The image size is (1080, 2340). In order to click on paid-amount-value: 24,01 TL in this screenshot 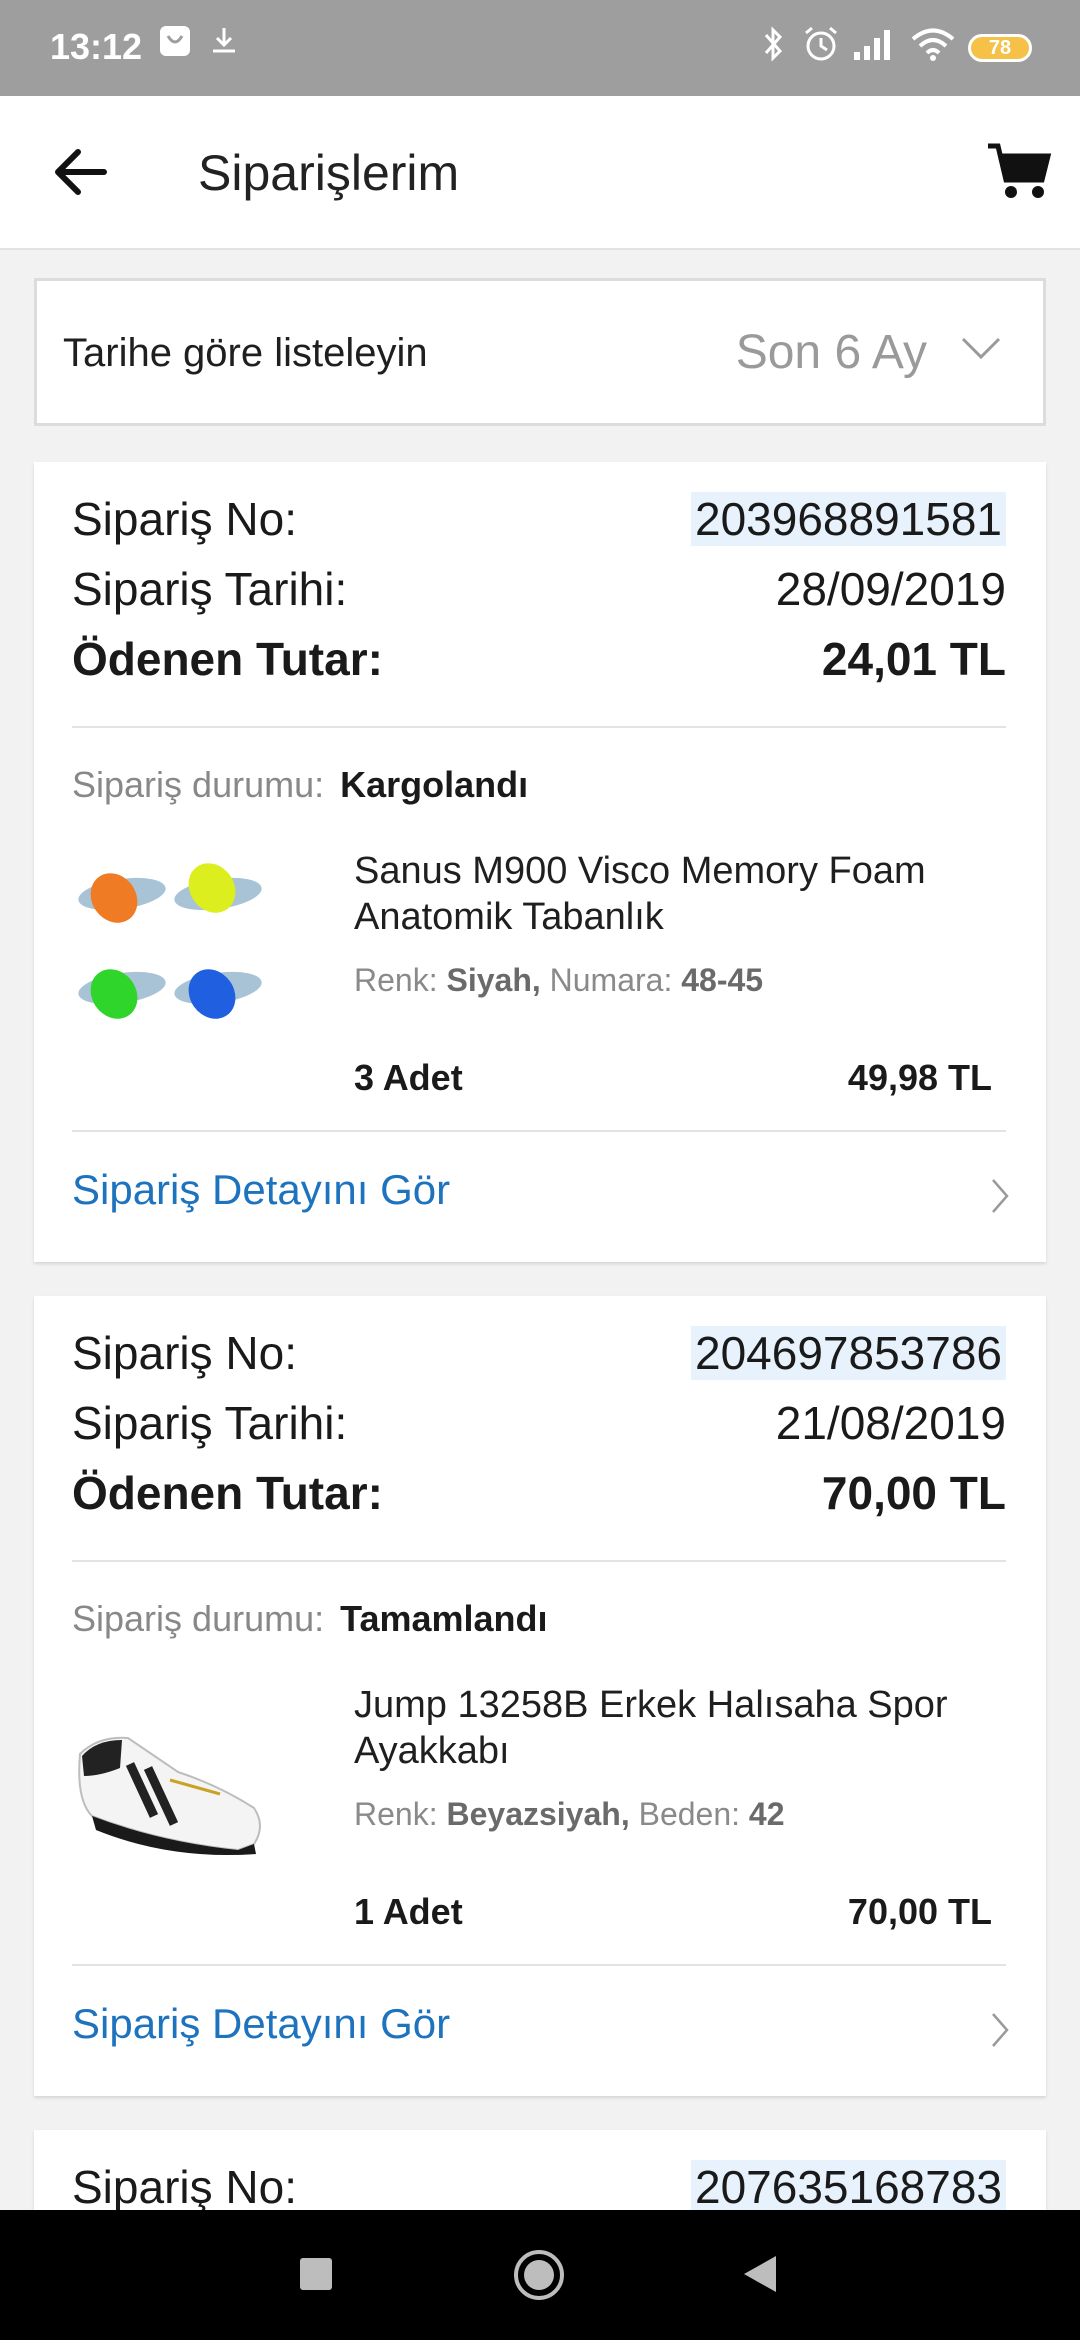, I will do `click(913, 659)`.